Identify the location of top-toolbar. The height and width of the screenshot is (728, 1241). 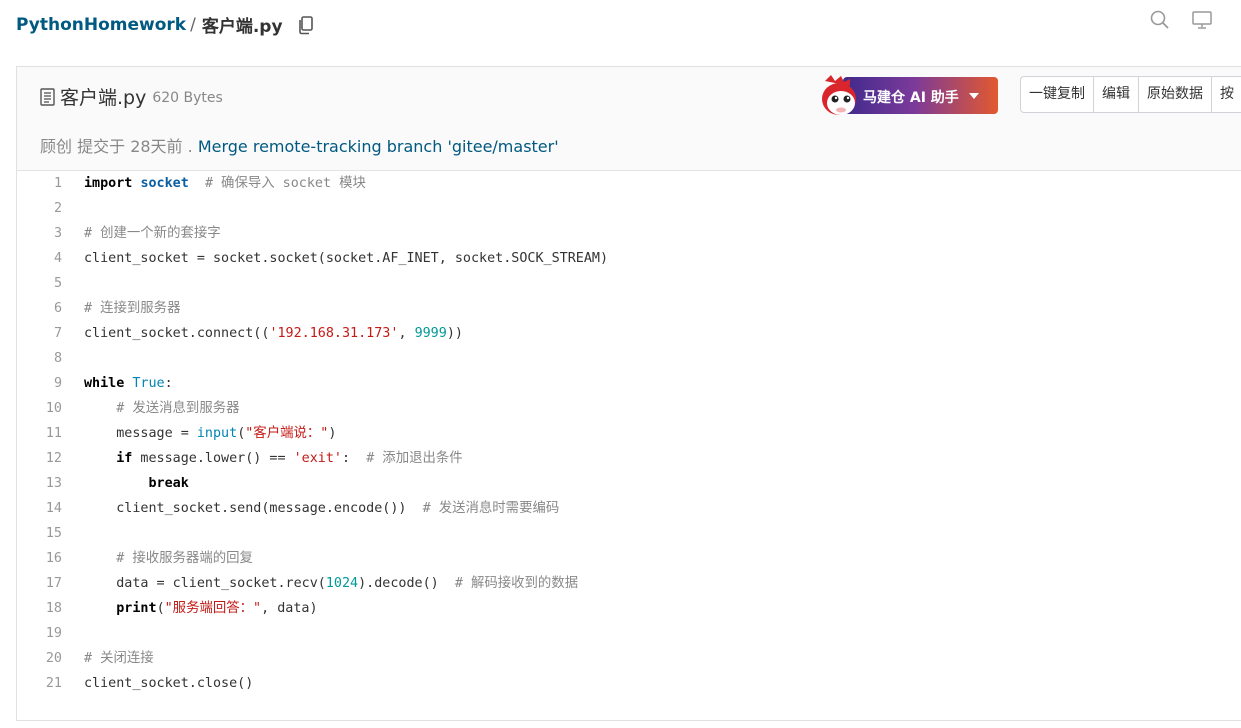
(1181, 20).